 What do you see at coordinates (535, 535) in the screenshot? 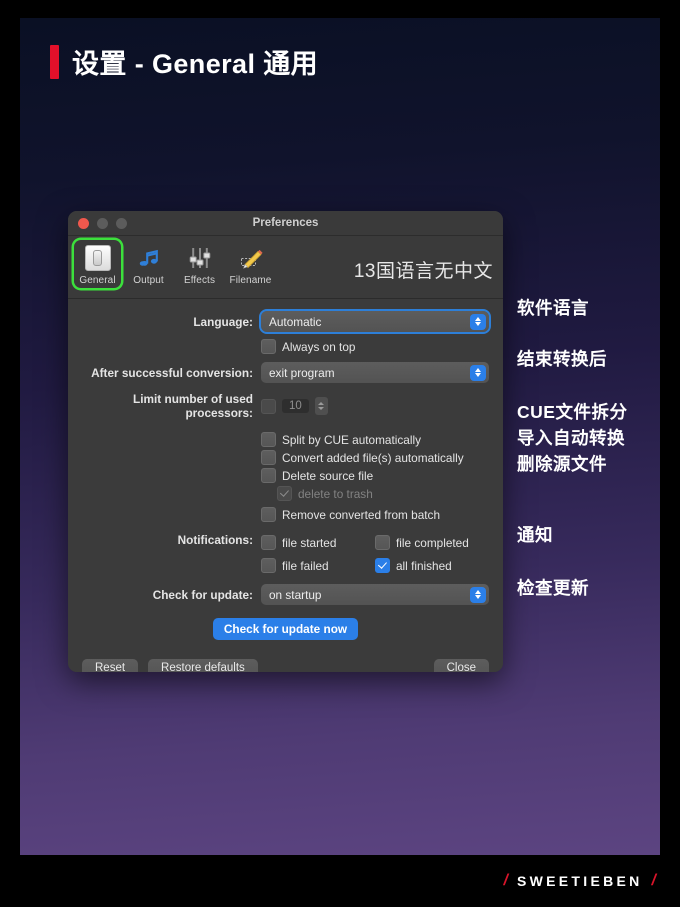
I see `annotation-notifications: 通知` at bounding box center [535, 535].